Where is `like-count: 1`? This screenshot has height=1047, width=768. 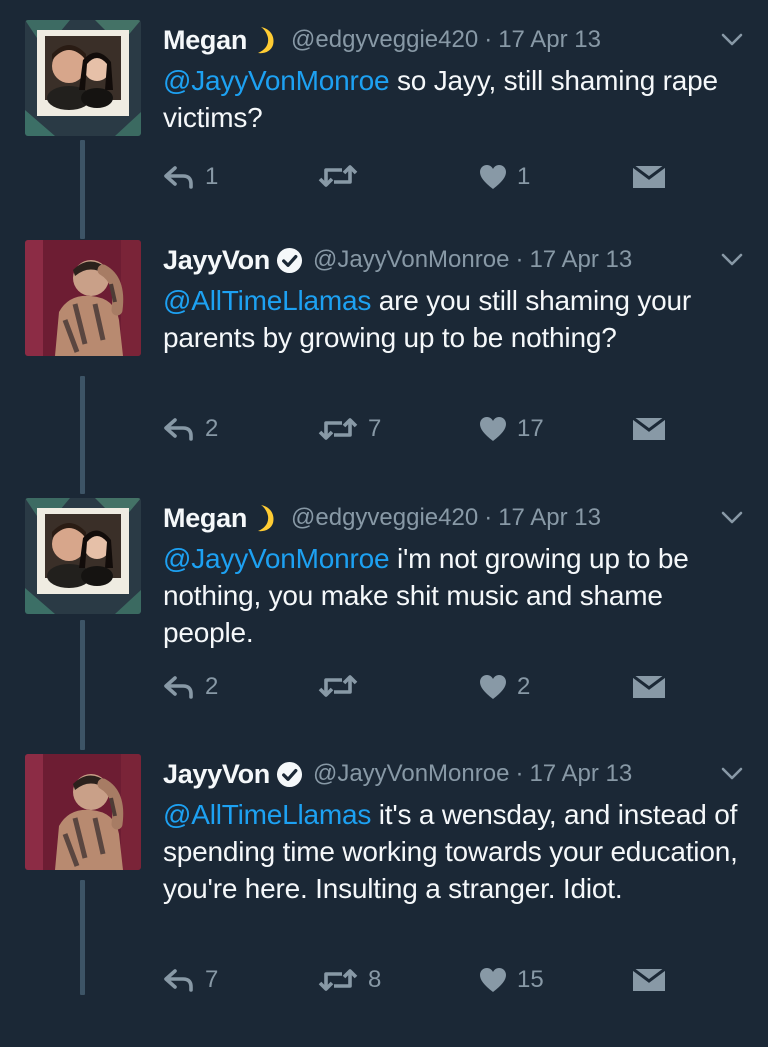
like-count: 1 is located at coordinates (524, 176).